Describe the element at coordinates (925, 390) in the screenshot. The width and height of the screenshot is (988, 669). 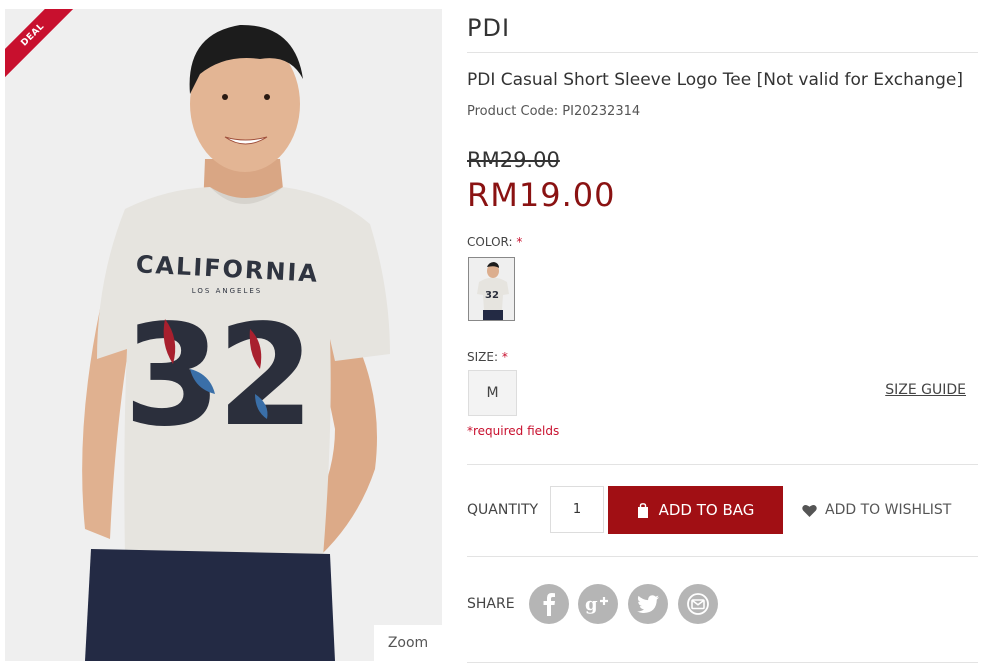
I see `size-guide-link: SIZE GUIDE` at that location.